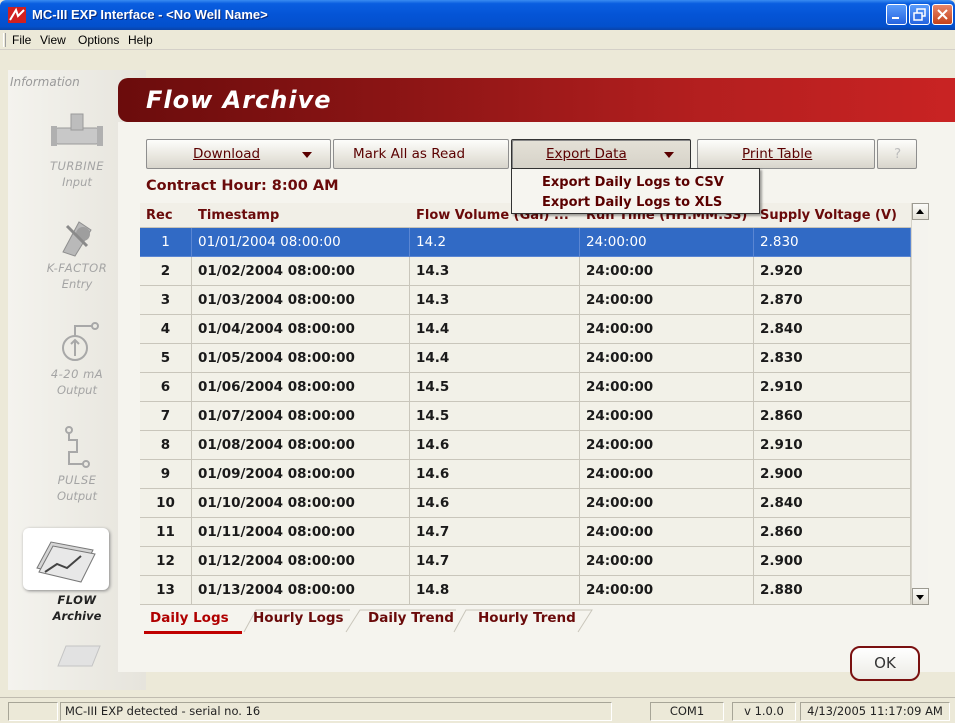 The height and width of the screenshot is (723, 955). What do you see at coordinates (301, 300) in the screenshot?
I see `cell-timestamp: 01/03/2004 08:00:00` at bounding box center [301, 300].